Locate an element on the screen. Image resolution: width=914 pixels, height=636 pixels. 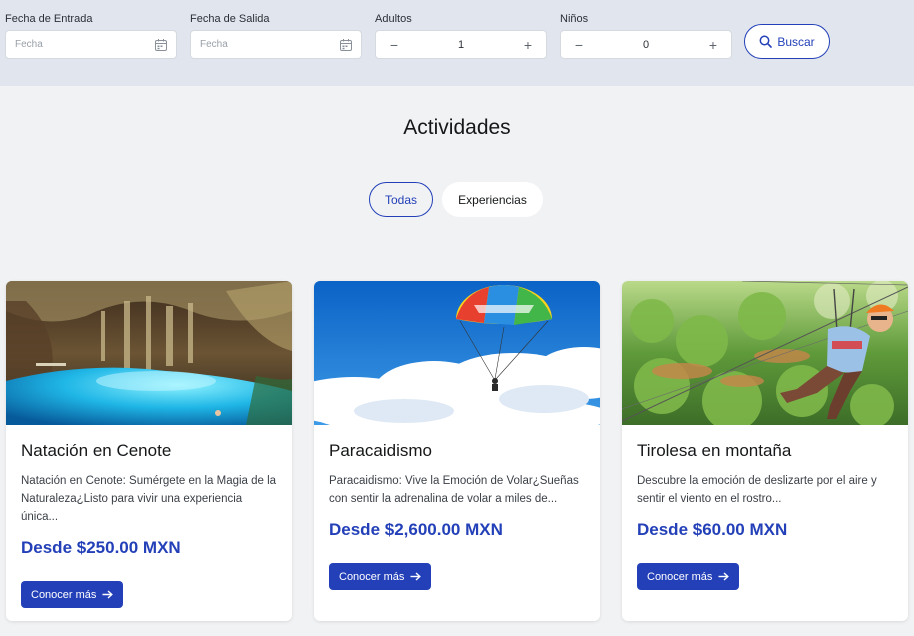
children-stepper: − 0 + is located at coordinates (646, 44).